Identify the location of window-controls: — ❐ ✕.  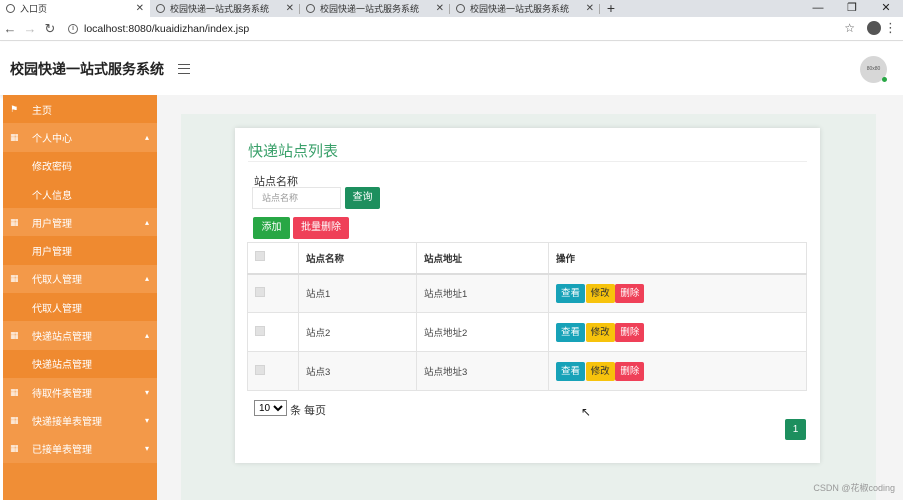
(852, 8).